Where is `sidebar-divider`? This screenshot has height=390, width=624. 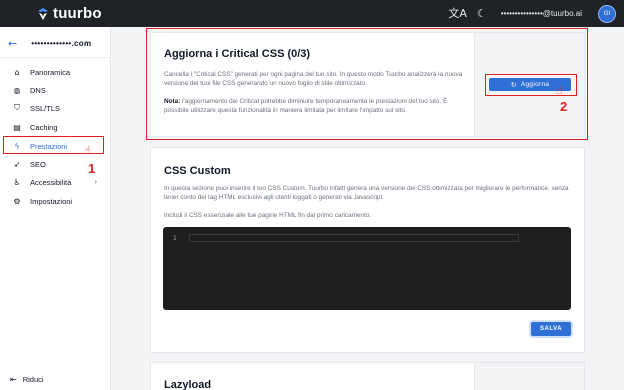
sidebar-divider is located at coordinates (55, 57).